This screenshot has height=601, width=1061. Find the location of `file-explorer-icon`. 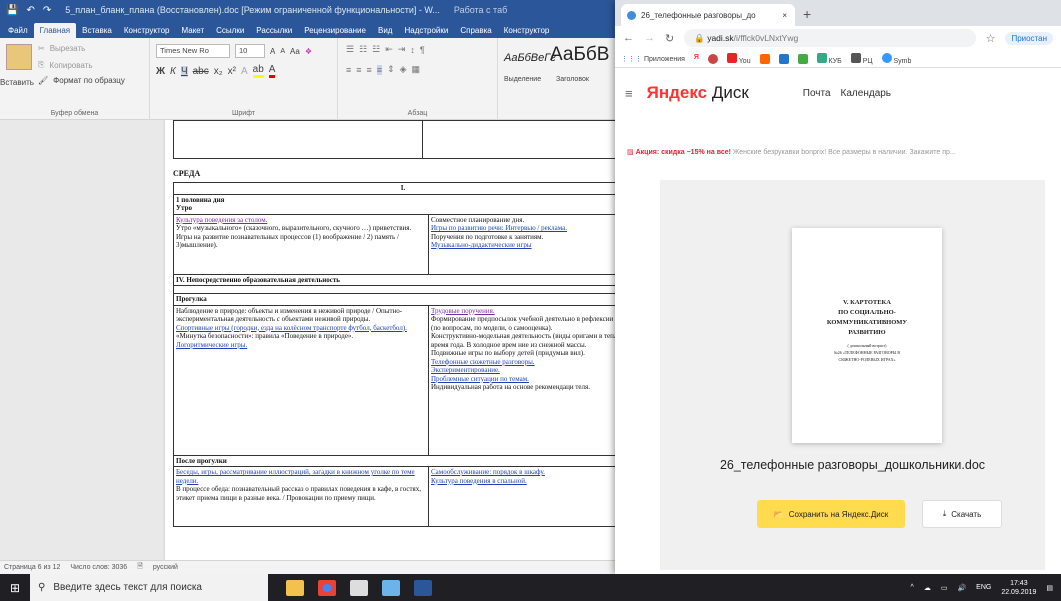

file-explorer-icon is located at coordinates (295, 587).